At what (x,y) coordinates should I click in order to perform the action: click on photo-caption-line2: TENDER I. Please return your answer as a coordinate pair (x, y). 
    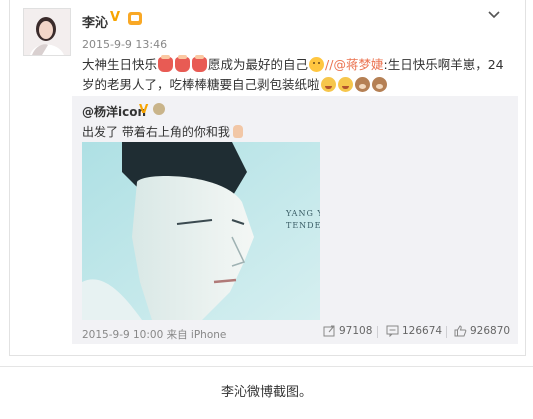
    Looking at the image, I should click on (303, 225).